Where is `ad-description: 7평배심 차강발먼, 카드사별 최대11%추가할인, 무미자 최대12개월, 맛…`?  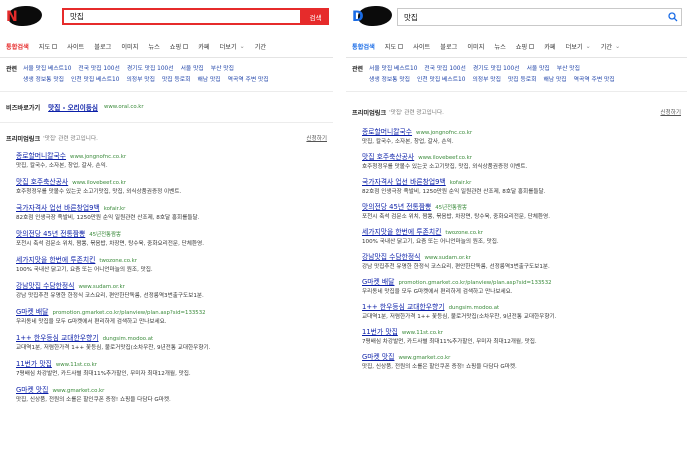 ad-description: 7평배심 차강발먼, 카드사별 최대11%추가할인, 무미자 최대12개월, 맛… is located at coordinates (449, 342).